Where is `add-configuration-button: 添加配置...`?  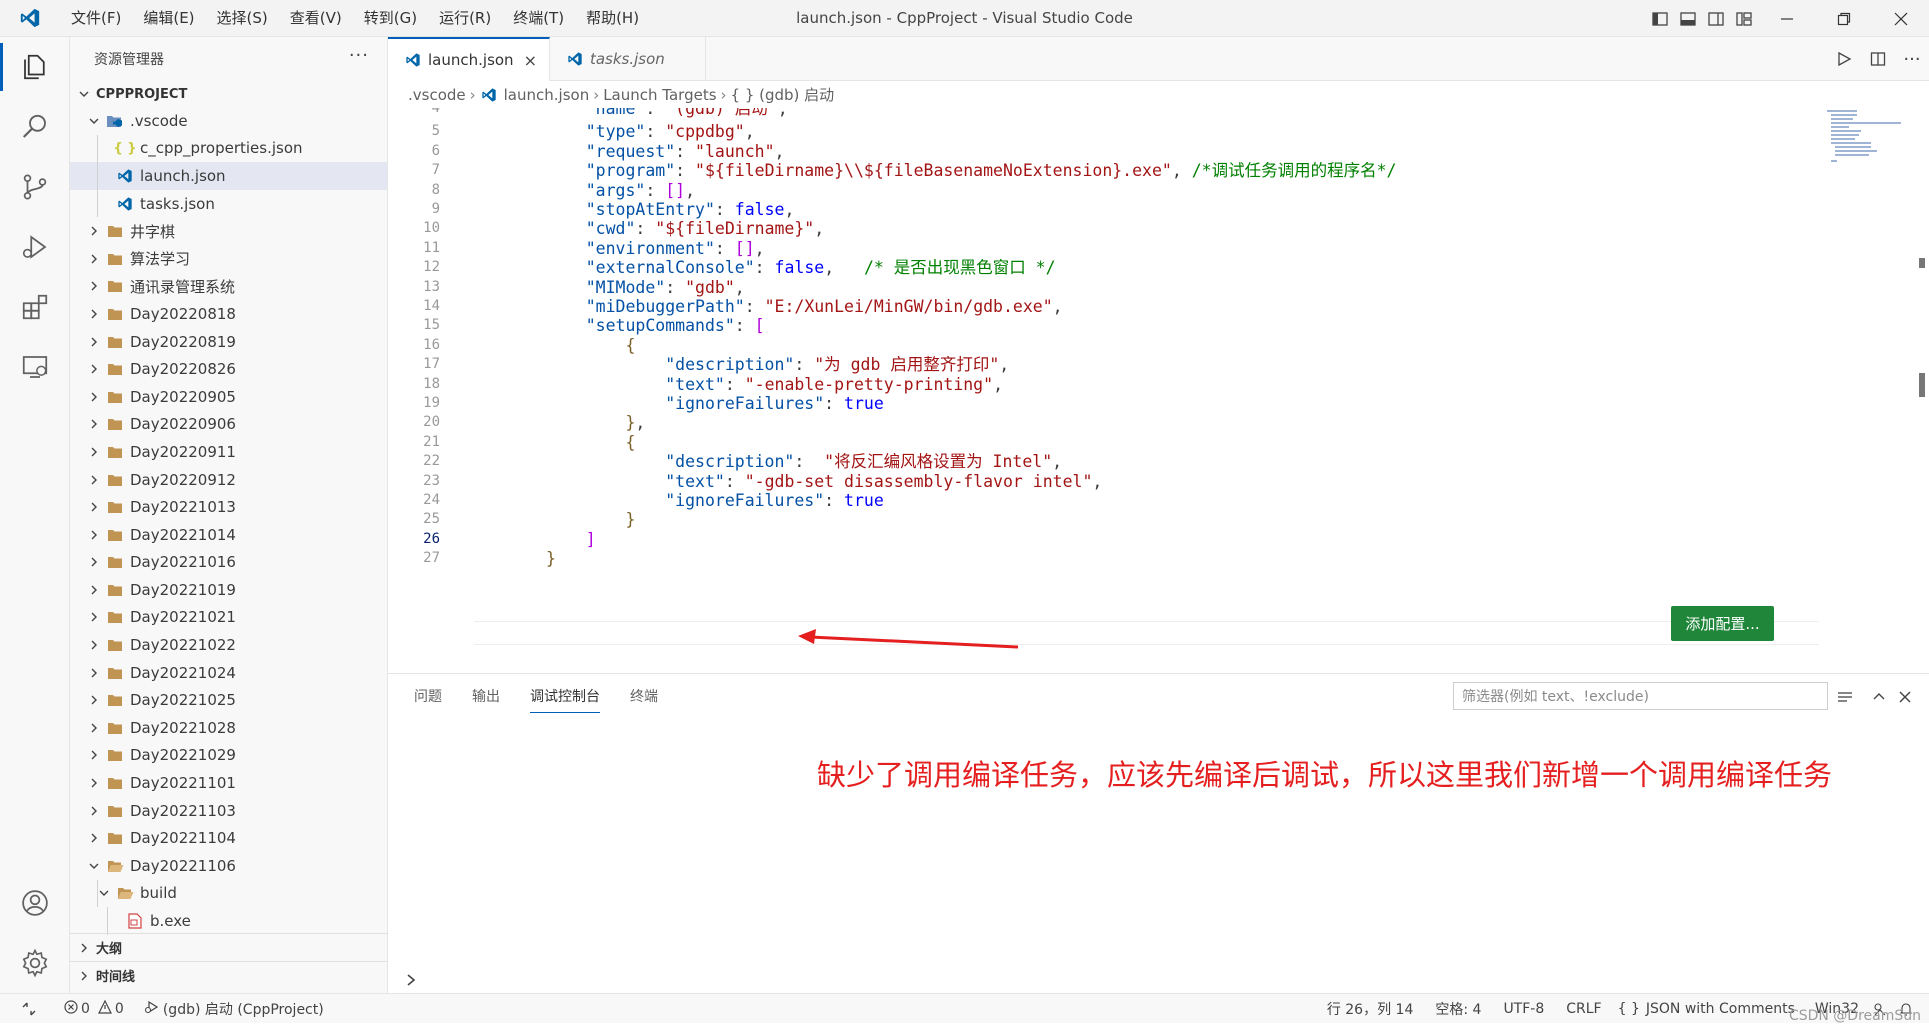 add-configuration-button: 添加配置... is located at coordinates (1722, 623).